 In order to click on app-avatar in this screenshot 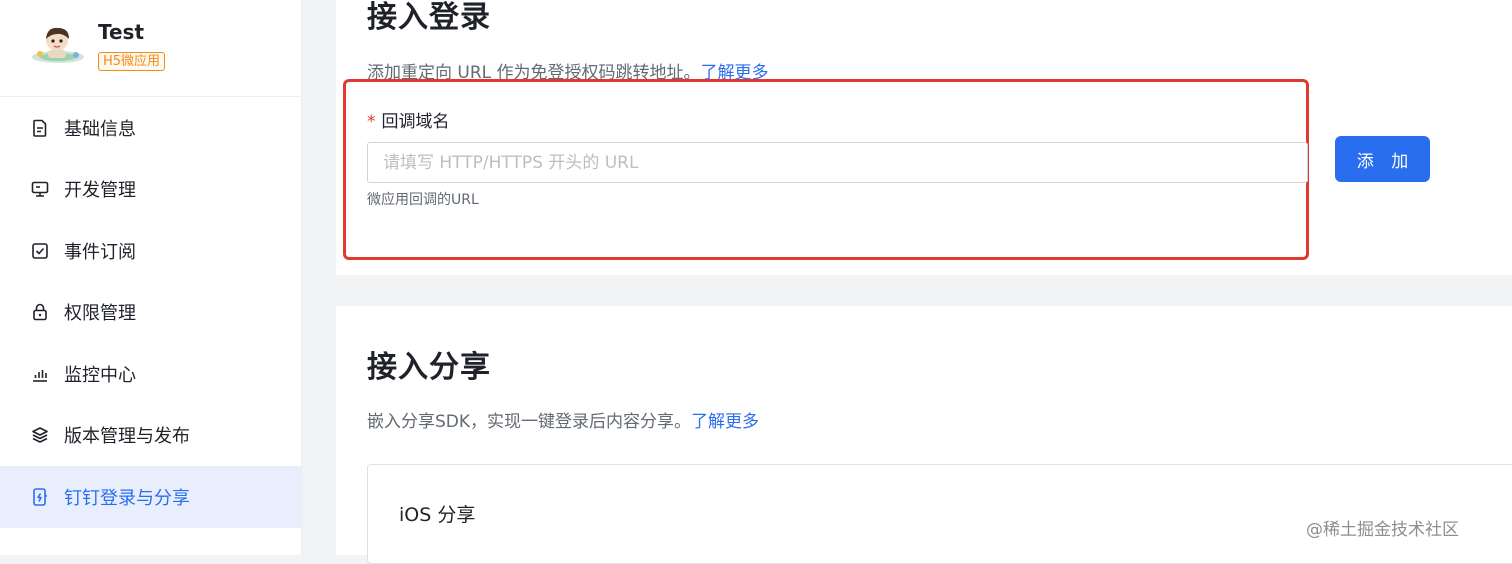, I will do `click(58, 45)`.